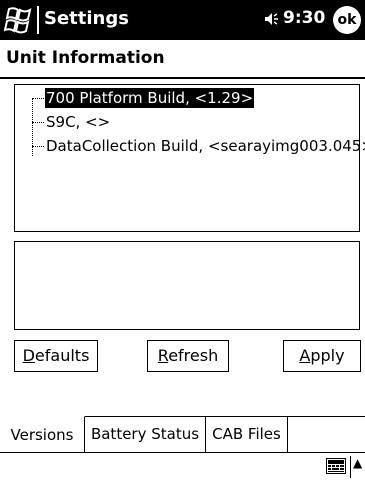 Image resolution: width=365 pixels, height=482 pixels. I want to click on tab-battery-status: Battery Status, so click(145, 434).